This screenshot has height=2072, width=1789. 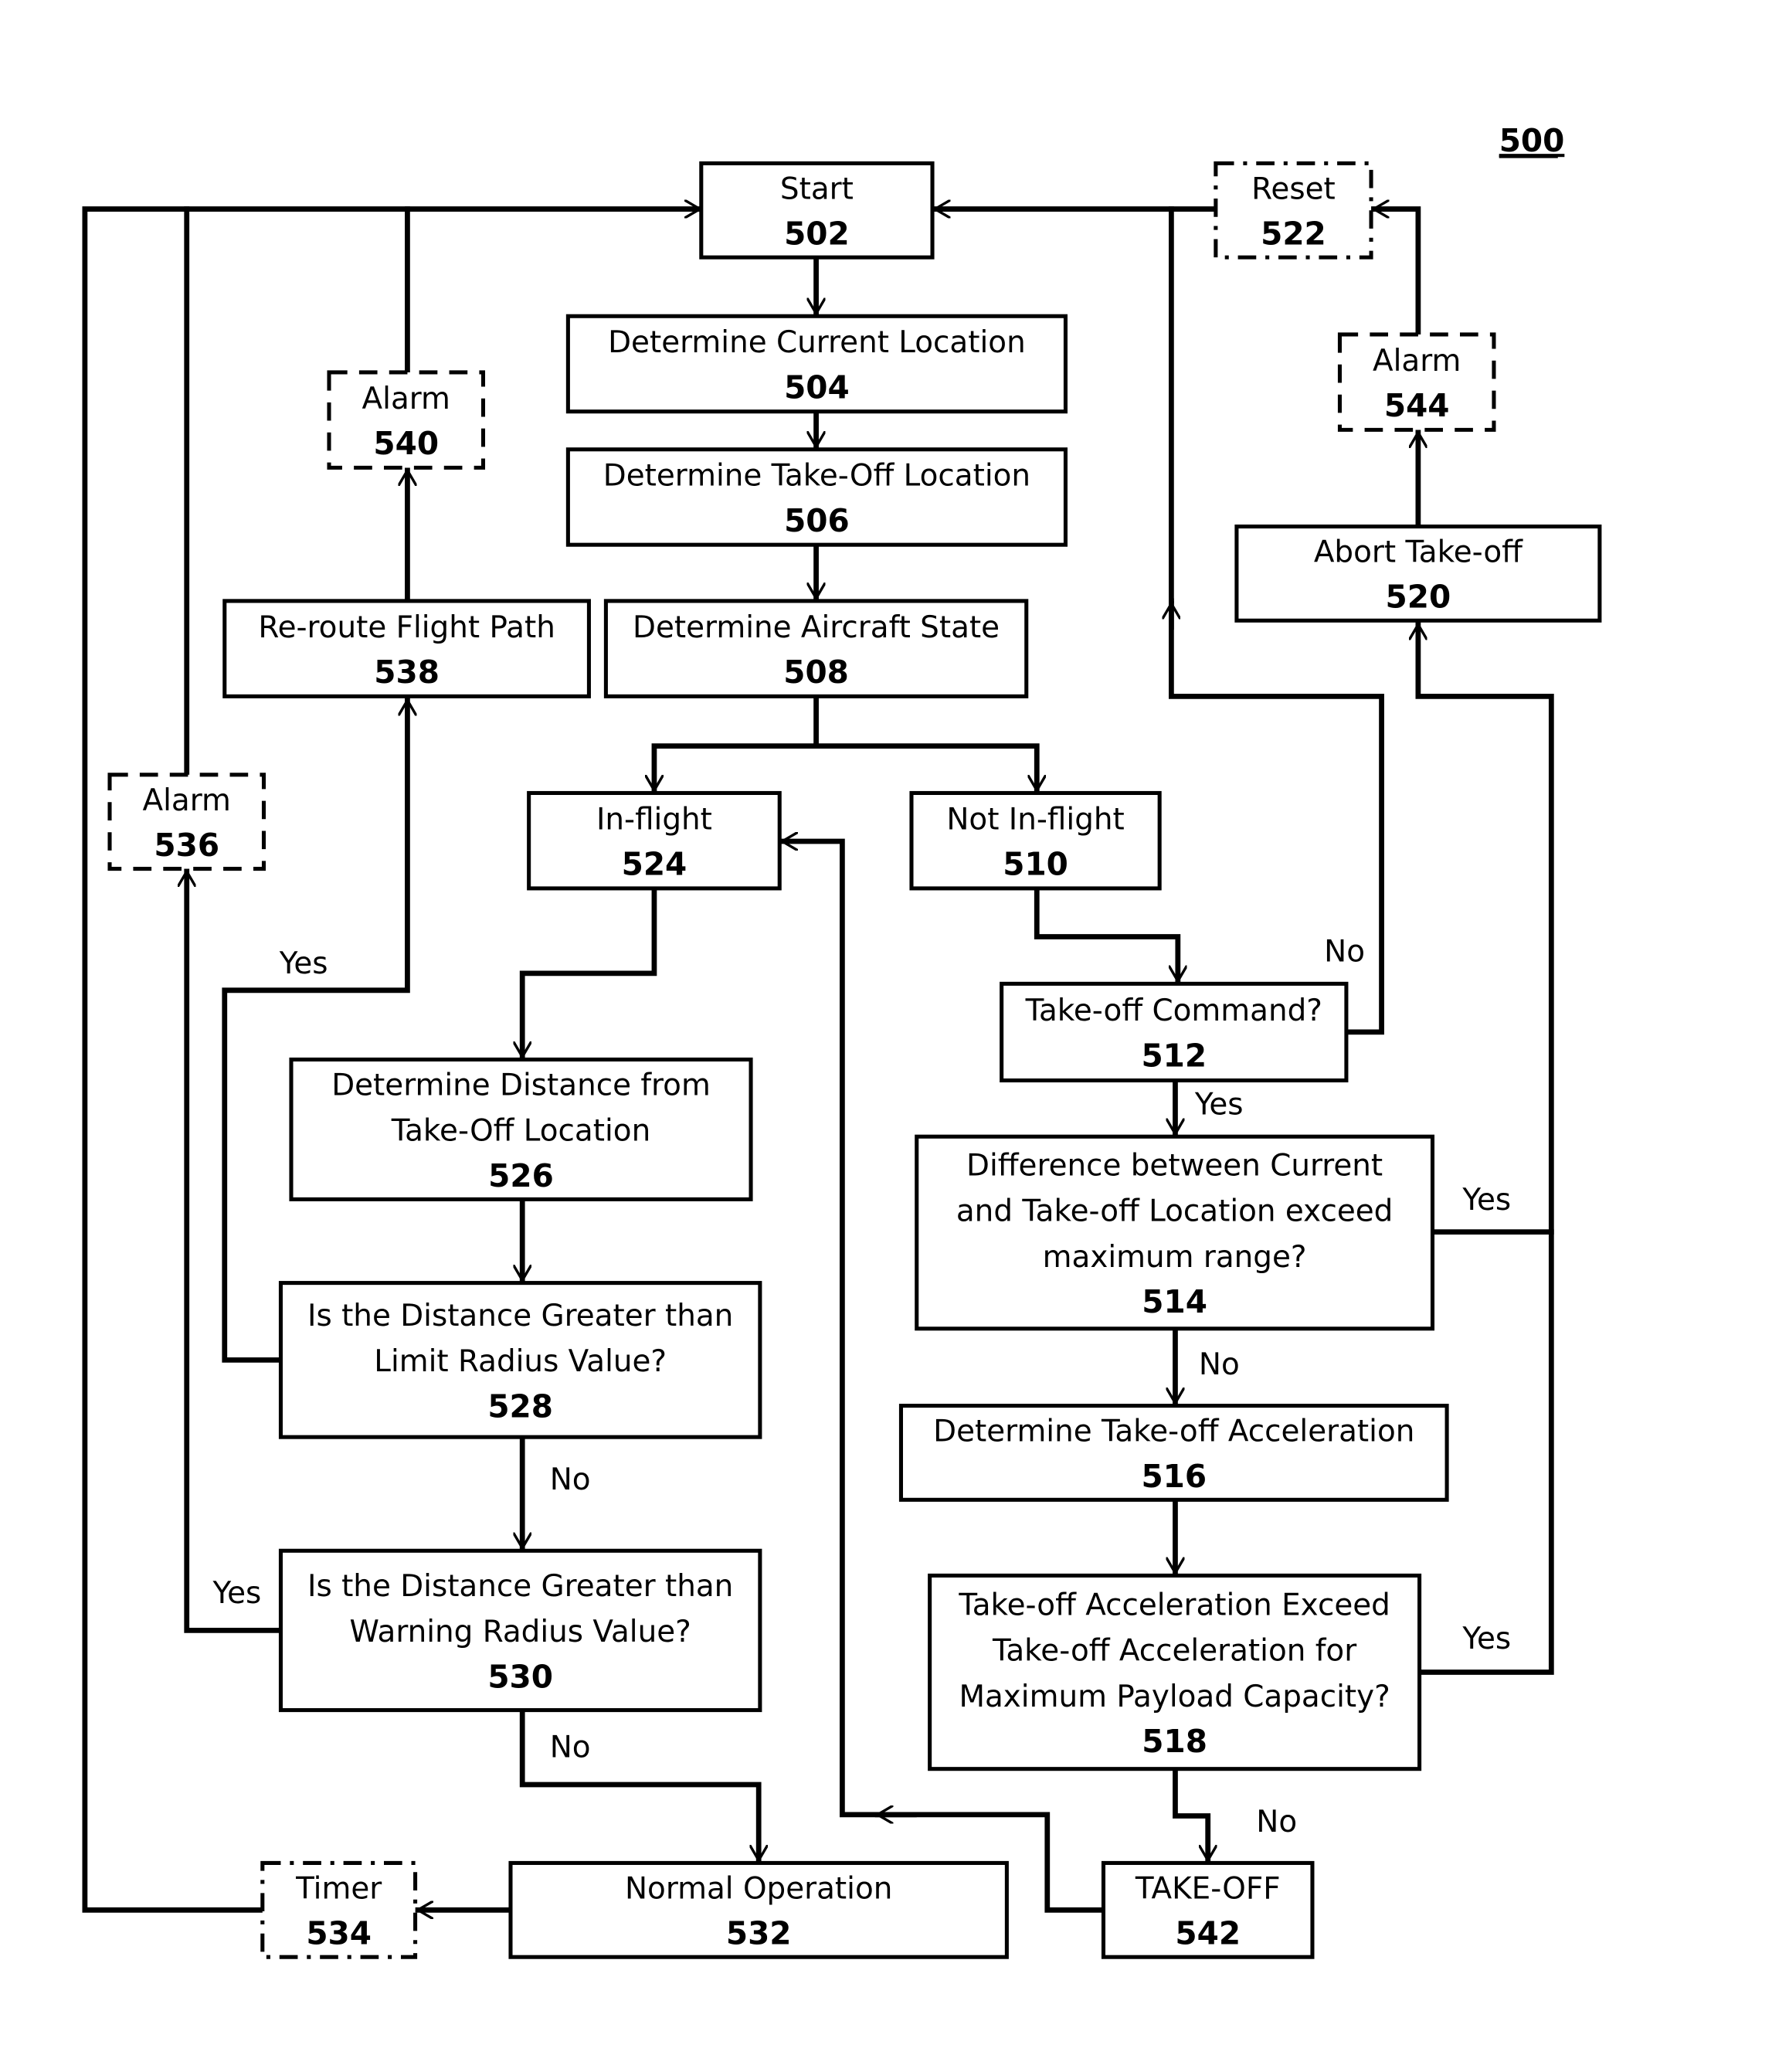 What do you see at coordinates (1532, 140) in the screenshot?
I see `figure-number: 500` at bounding box center [1532, 140].